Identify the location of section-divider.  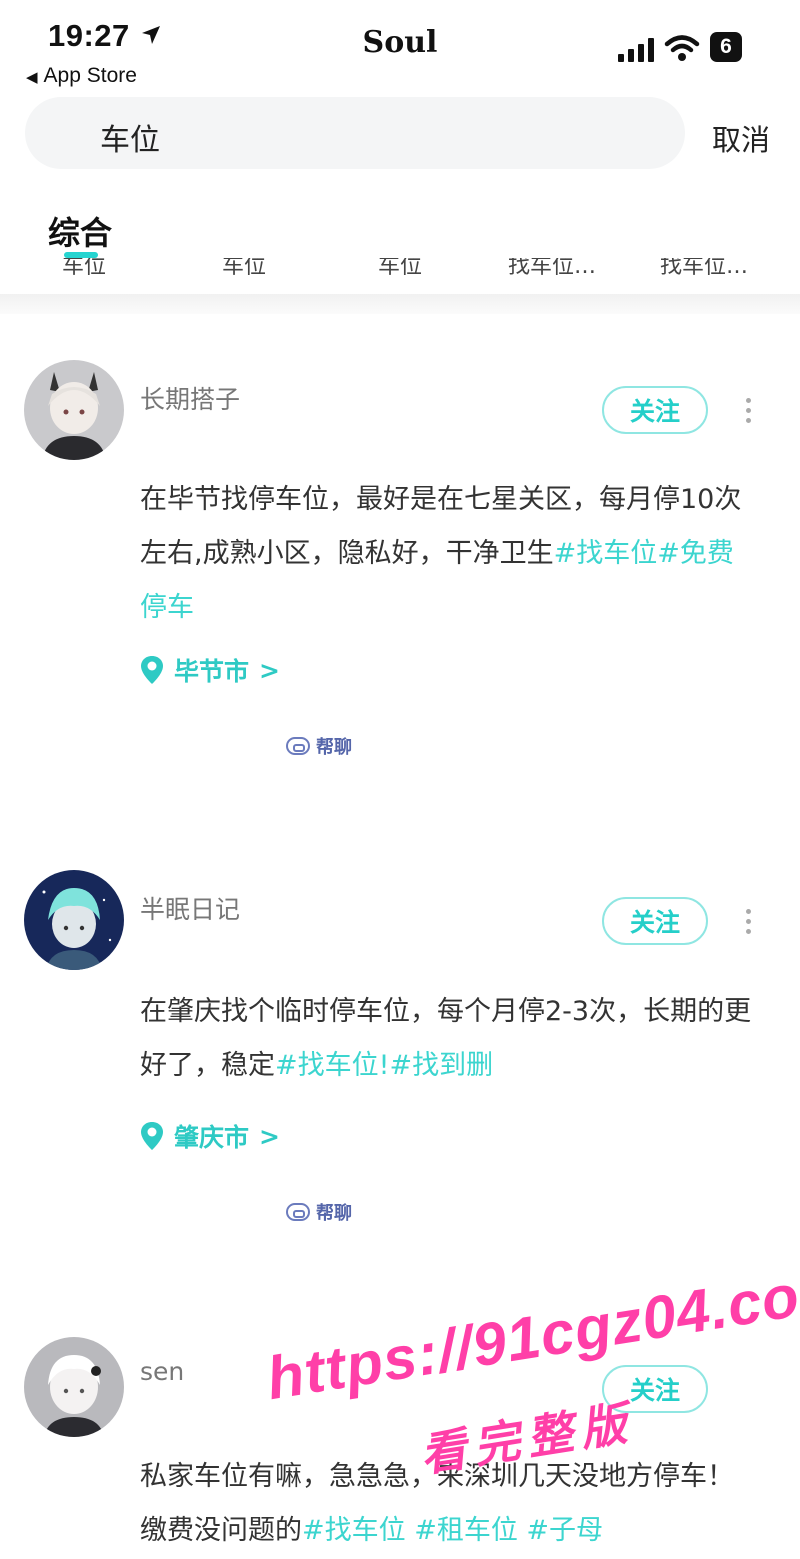
(400, 304).